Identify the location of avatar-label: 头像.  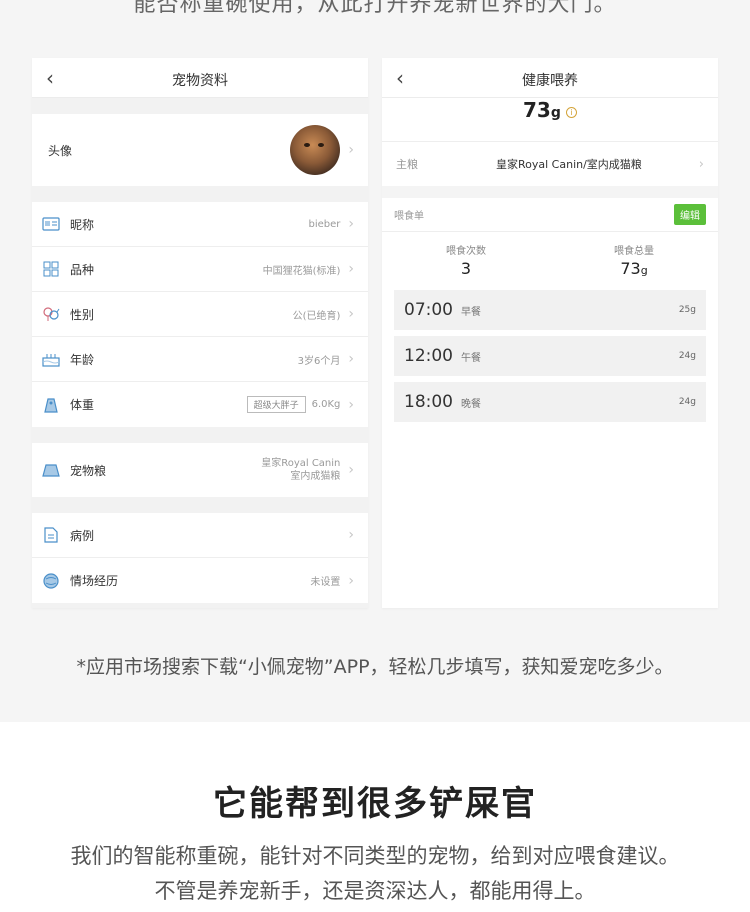
(60, 150).